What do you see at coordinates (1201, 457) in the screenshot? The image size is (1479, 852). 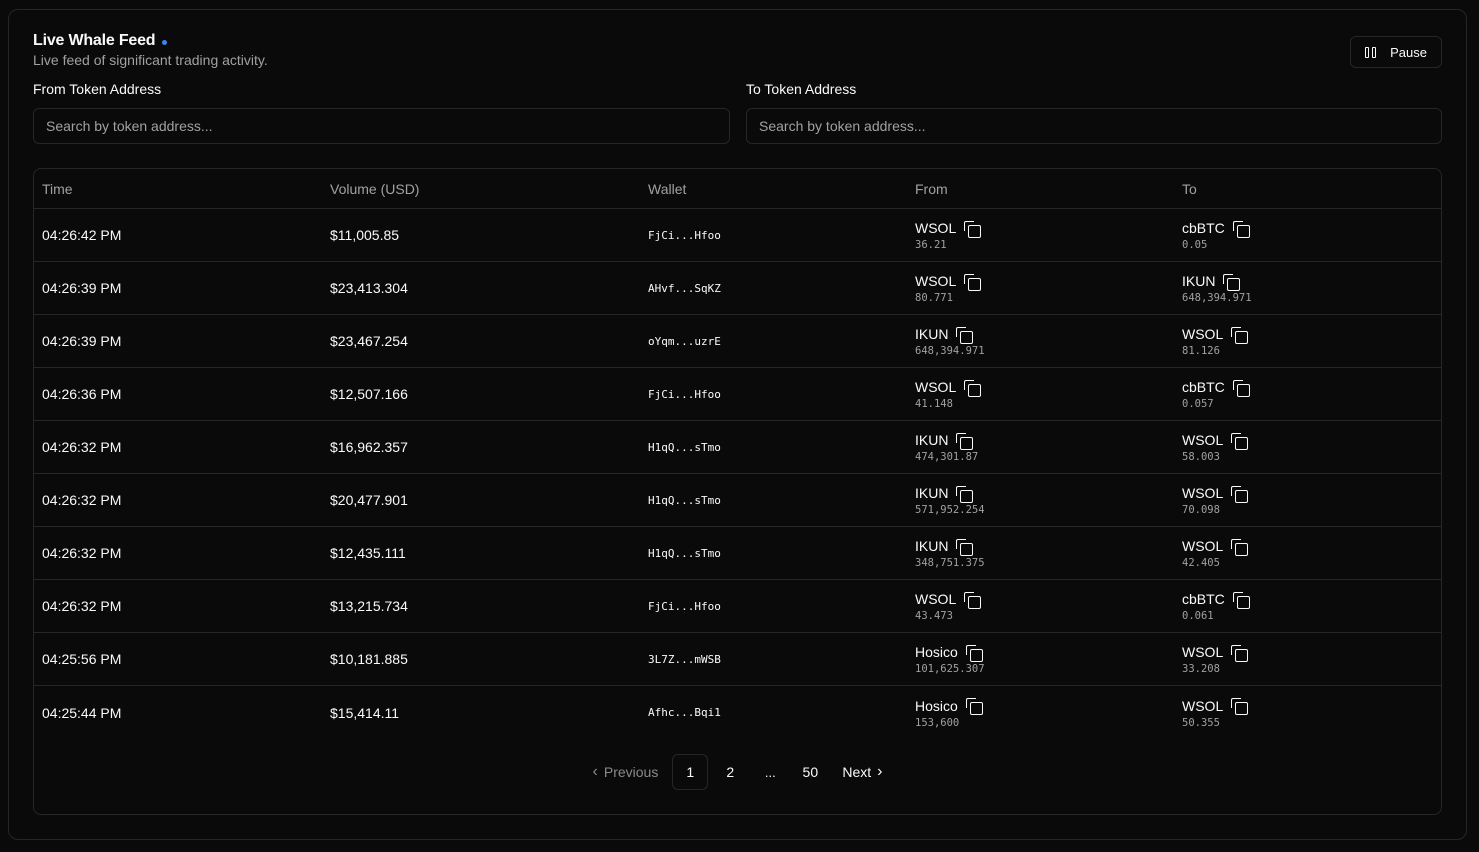 I see `to-token-amount: 58.003` at bounding box center [1201, 457].